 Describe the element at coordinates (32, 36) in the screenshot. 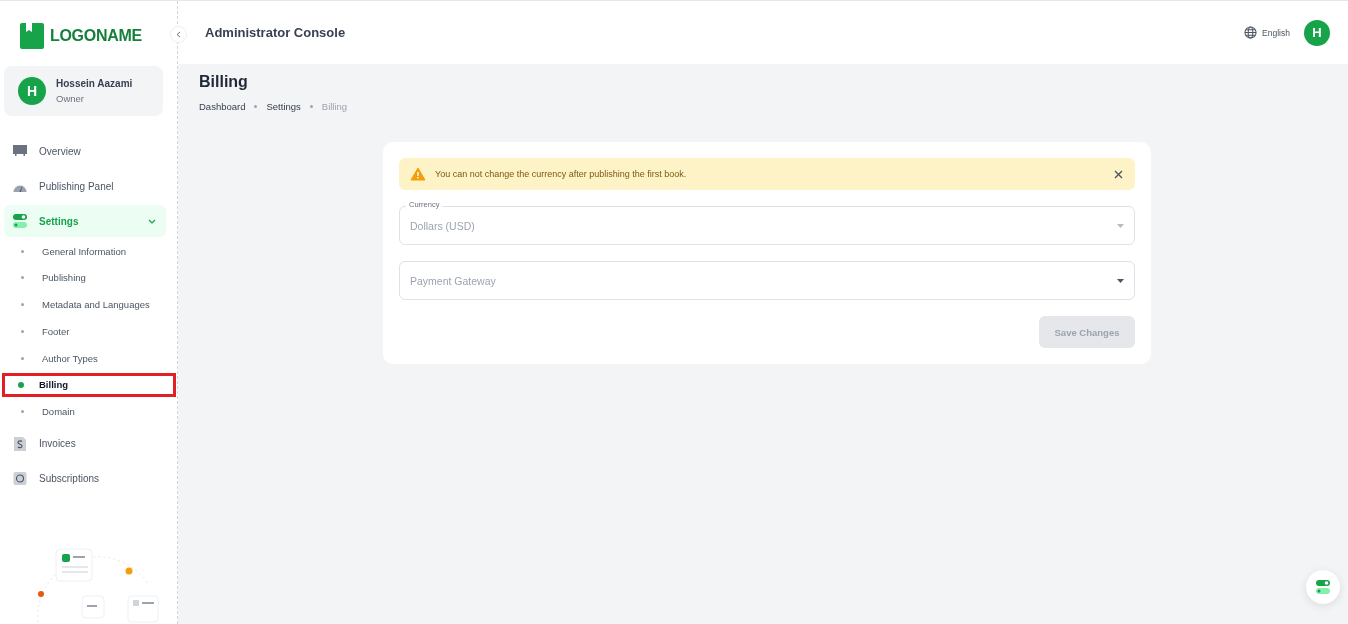

I see `book-icon` at that location.